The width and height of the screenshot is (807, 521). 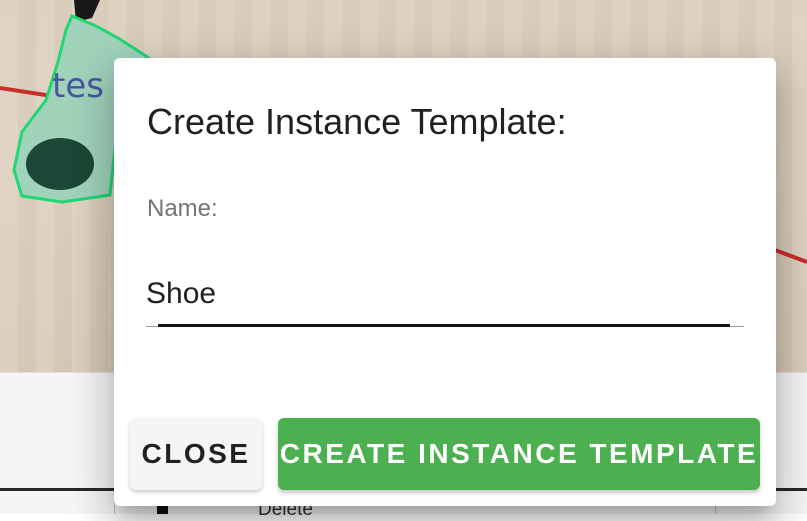 I want to click on name-input, so click(x=445, y=294).